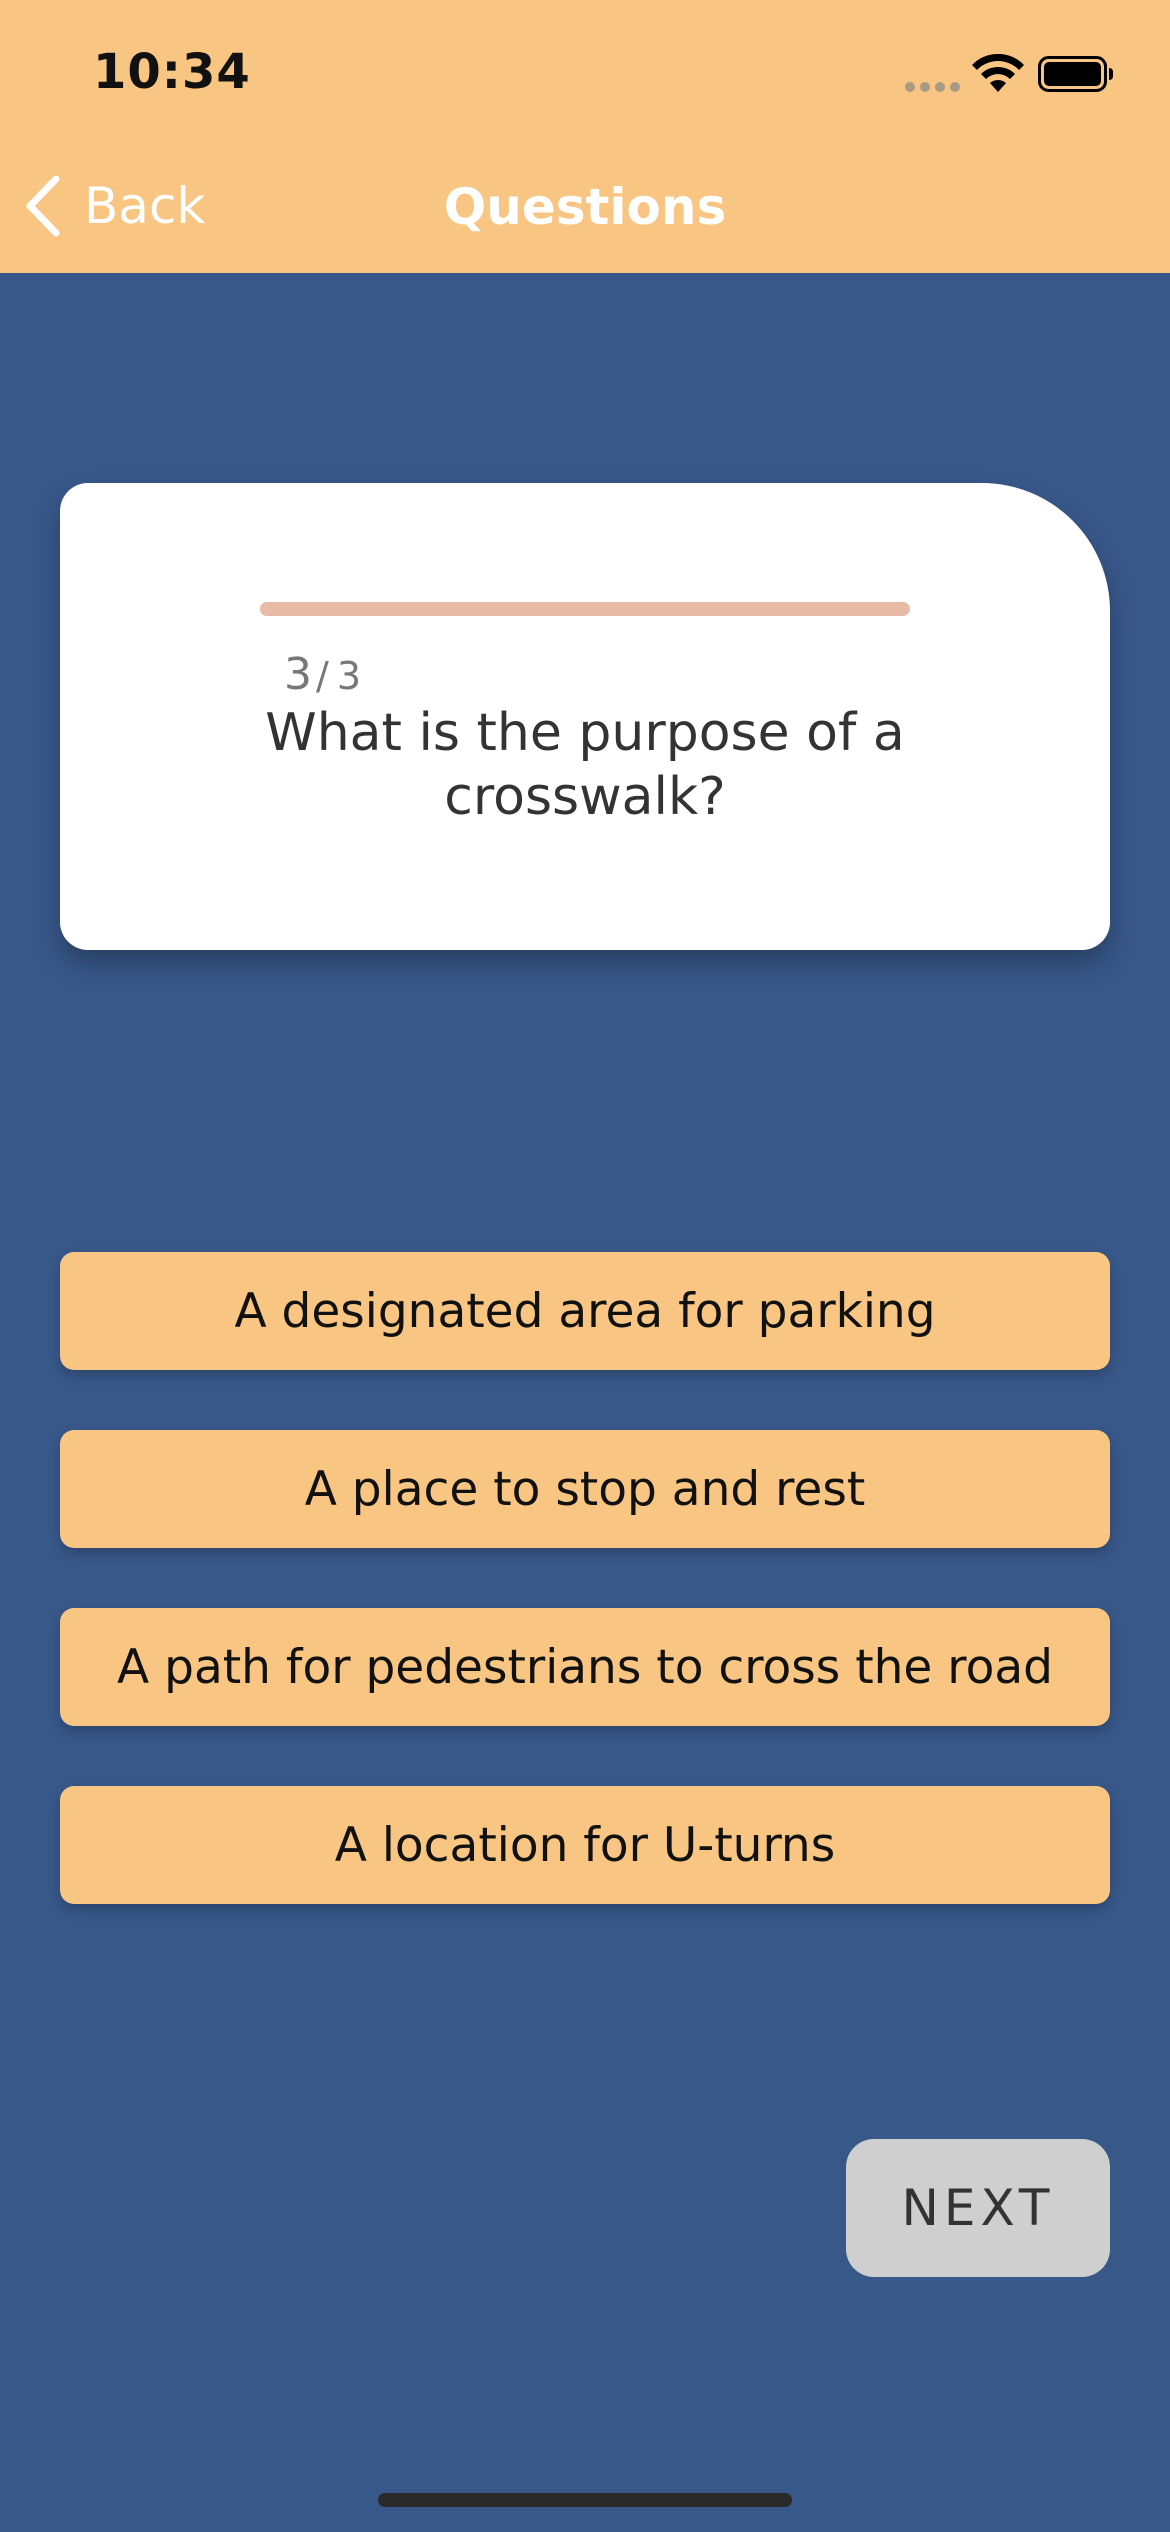 The width and height of the screenshot is (1170, 2532). What do you see at coordinates (298, 674) in the screenshot?
I see `question-current-number: 3` at bounding box center [298, 674].